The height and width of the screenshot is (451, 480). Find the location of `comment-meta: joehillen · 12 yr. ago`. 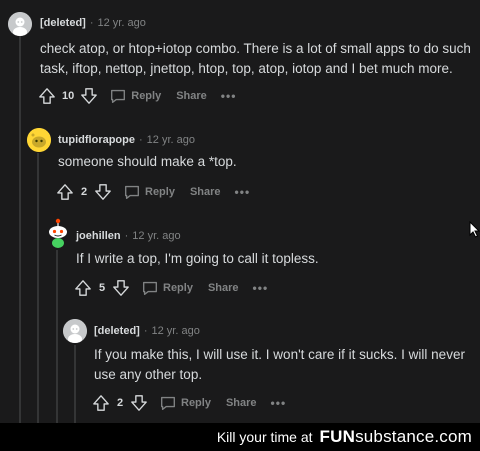

comment-meta: joehillen · 12 yr. ago is located at coordinates (128, 236).